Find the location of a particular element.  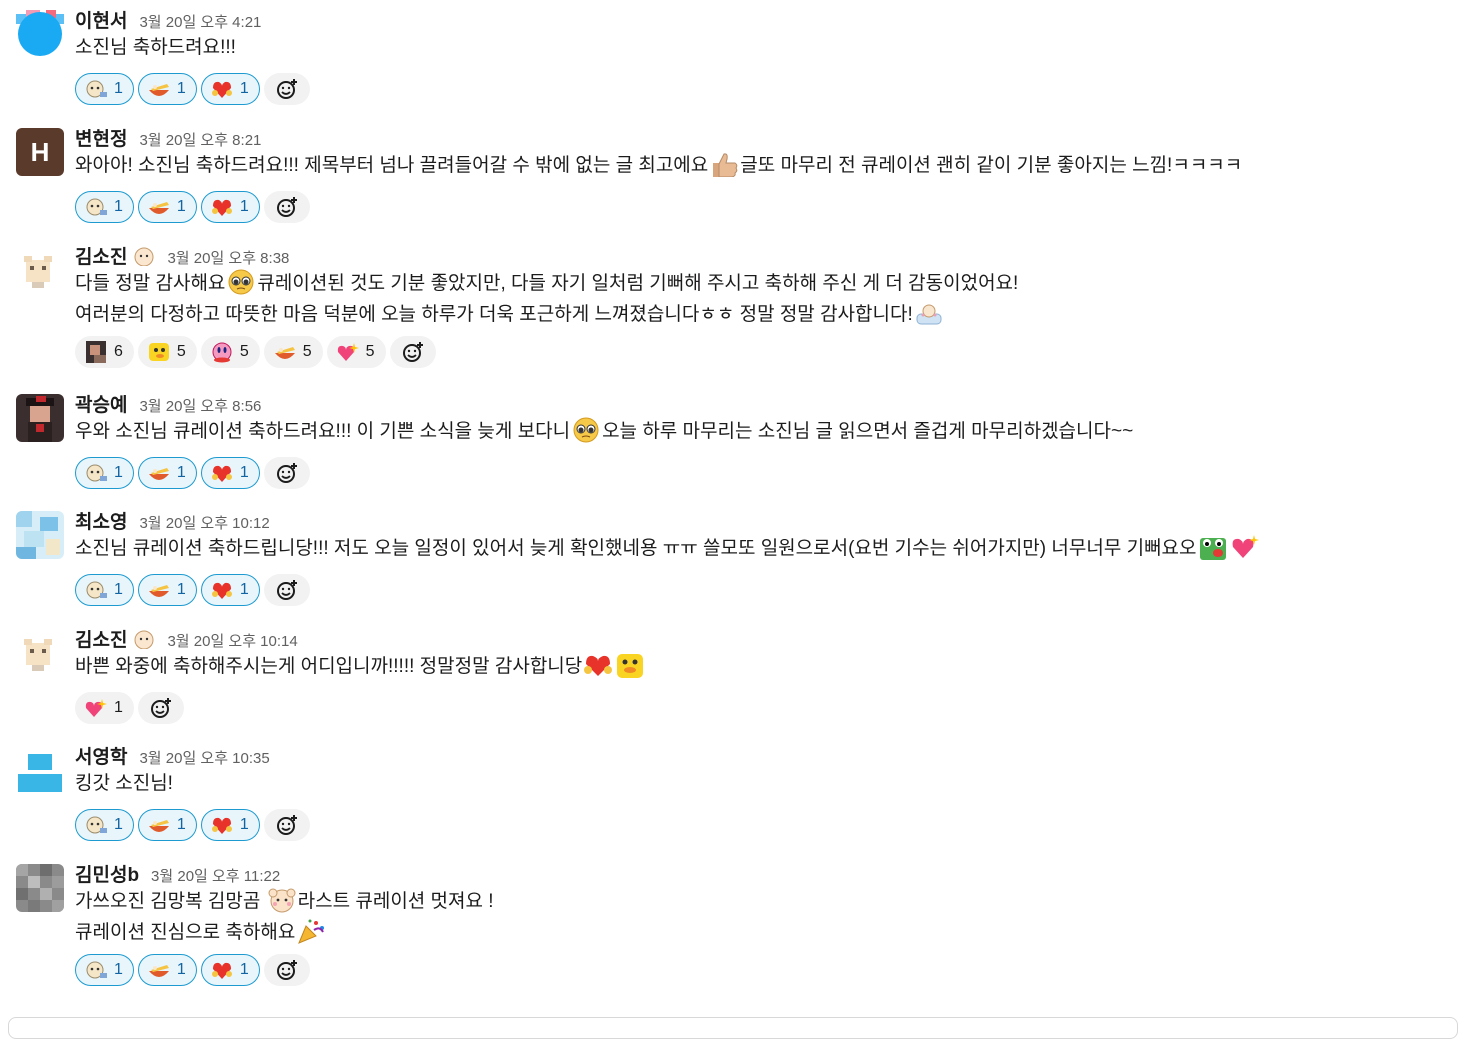

author-name: 김민성b is located at coordinates (107, 873).